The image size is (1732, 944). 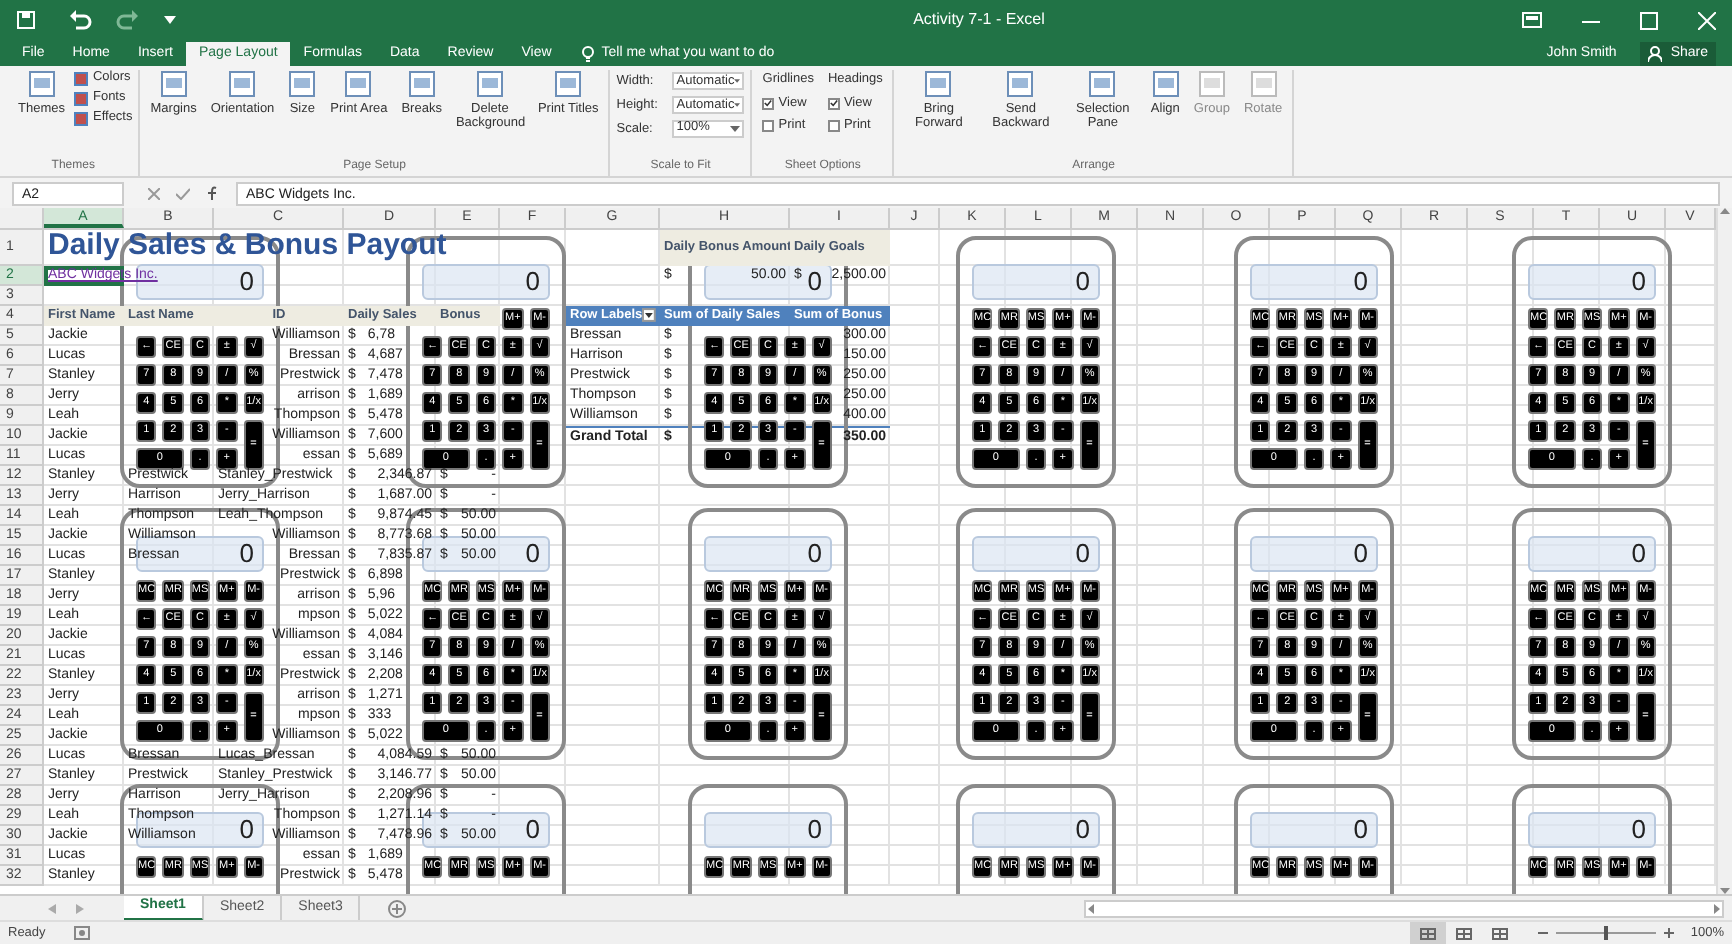 What do you see at coordinates (1669, 933) in the screenshot?
I see `zoom-in-icon` at bounding box center [1669, 933].